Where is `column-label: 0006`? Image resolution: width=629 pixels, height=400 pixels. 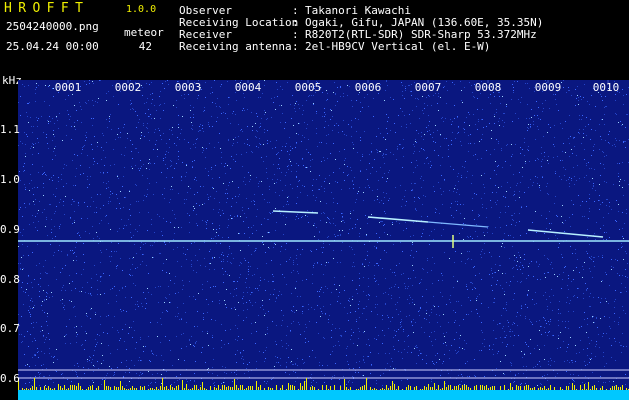
column-label: 0006 is located at coordinates (368, 87).